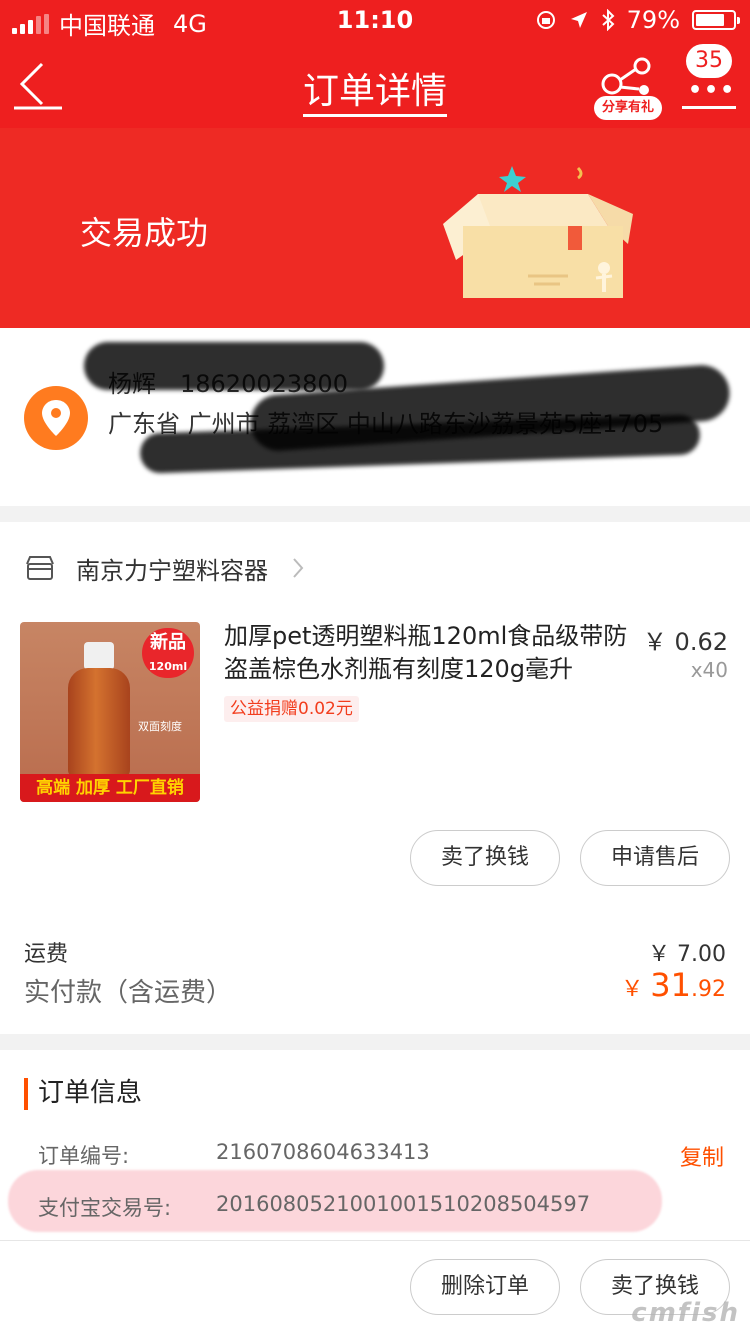 Image resolution: width=750 pixels, height=1334 pixels. Describe the element at coordinates (375, 228) in the screenshot. I see `order-status-banner: 交易成功` at that location.